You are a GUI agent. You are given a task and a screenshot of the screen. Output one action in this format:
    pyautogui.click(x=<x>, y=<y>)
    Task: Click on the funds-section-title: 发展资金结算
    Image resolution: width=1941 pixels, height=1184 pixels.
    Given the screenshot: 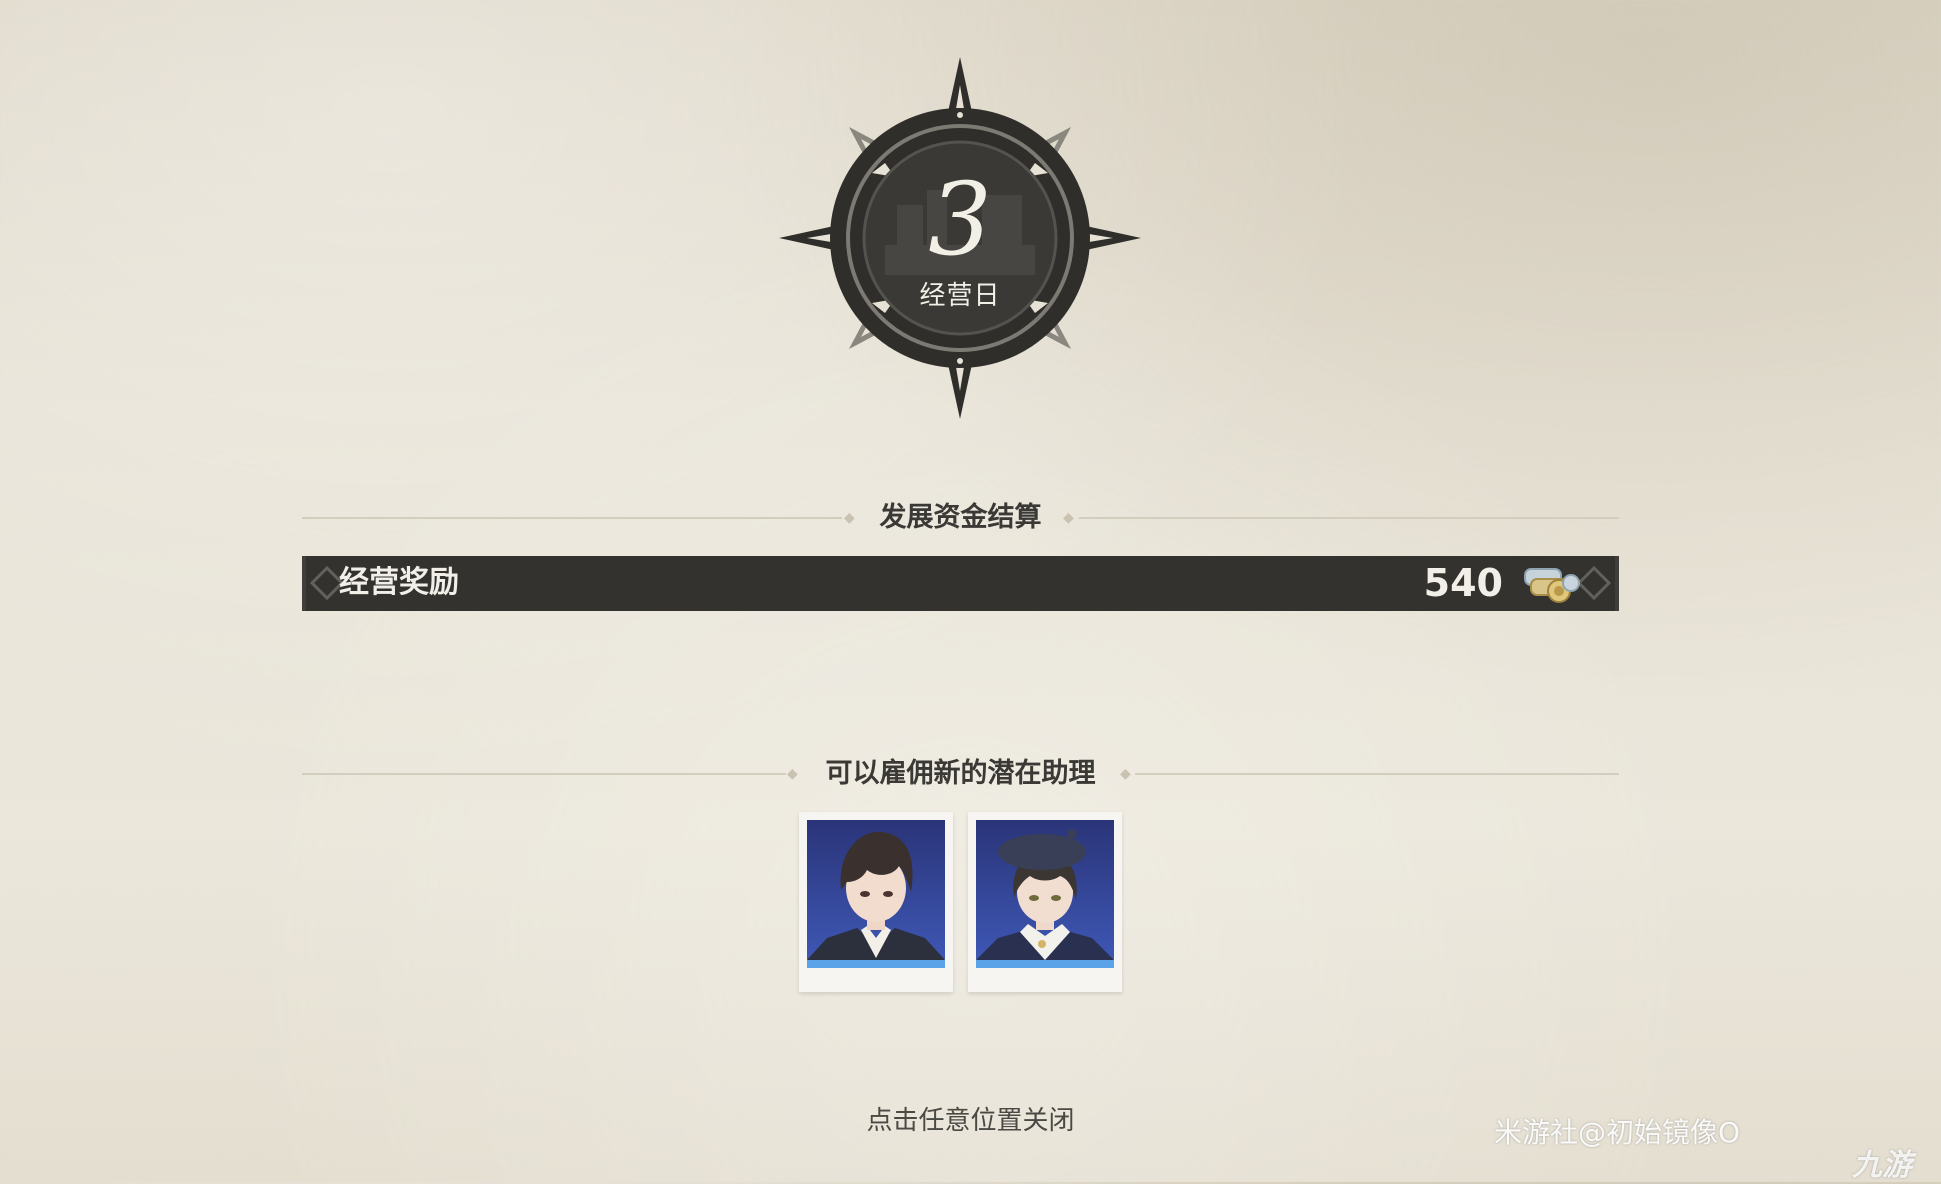 What is the action you would take?
    pyautogui.click(x=960, y=517)
    